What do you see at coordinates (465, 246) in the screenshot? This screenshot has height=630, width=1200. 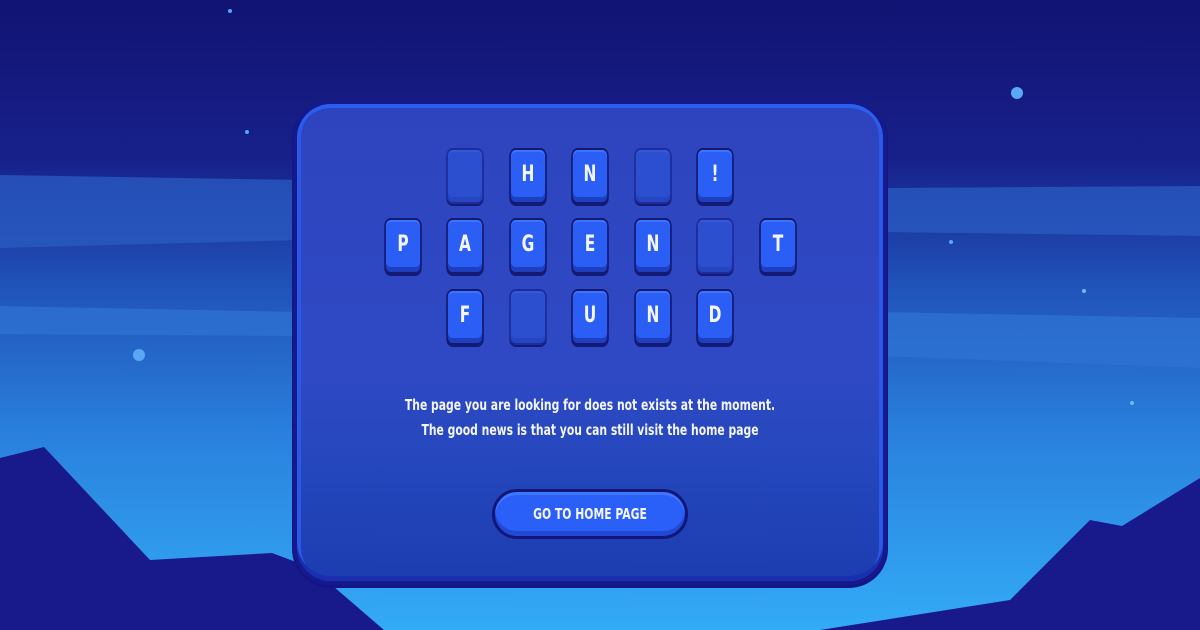 I see `letter-tile: A` at bounding box center [465, 246].